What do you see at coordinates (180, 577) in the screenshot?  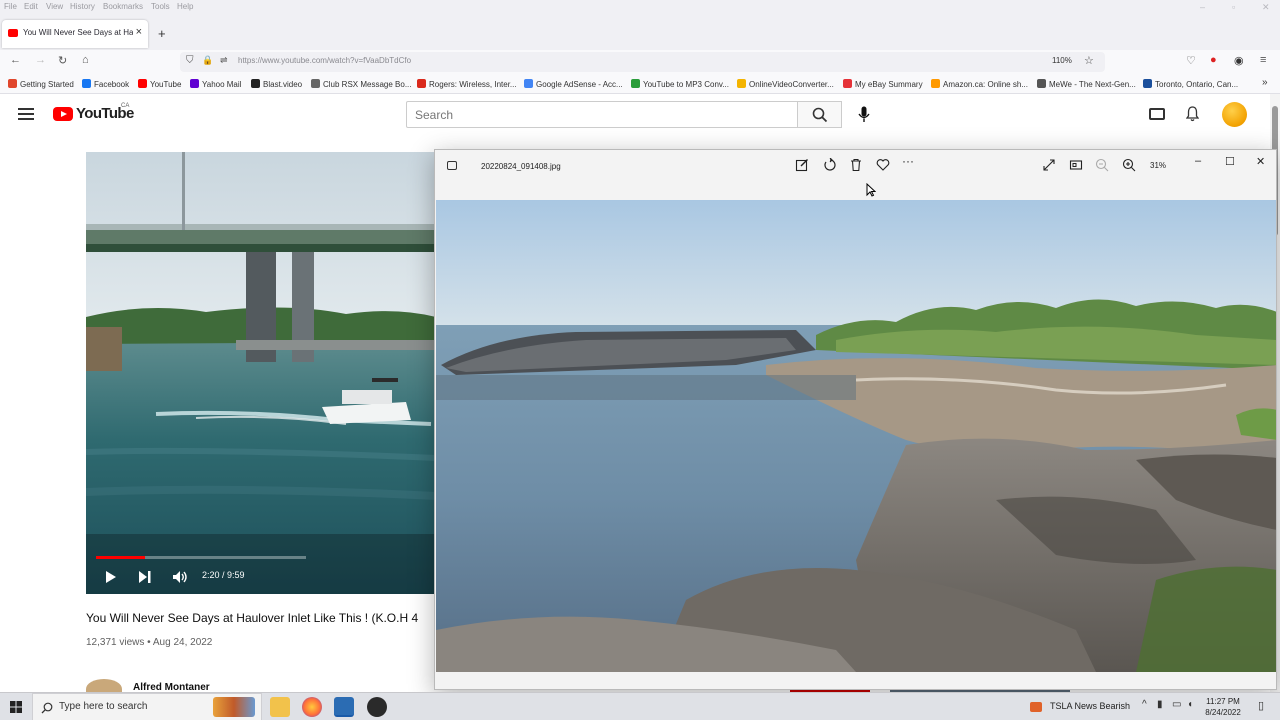 I see `volume-icon` at bounding box center [180, 577].